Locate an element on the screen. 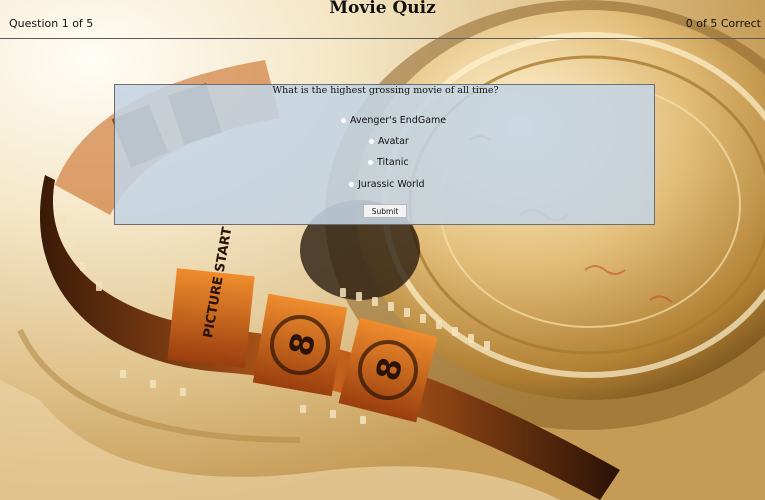 The image size is (765, 500). submit-button: Submit is located at coordinates (385, 211).